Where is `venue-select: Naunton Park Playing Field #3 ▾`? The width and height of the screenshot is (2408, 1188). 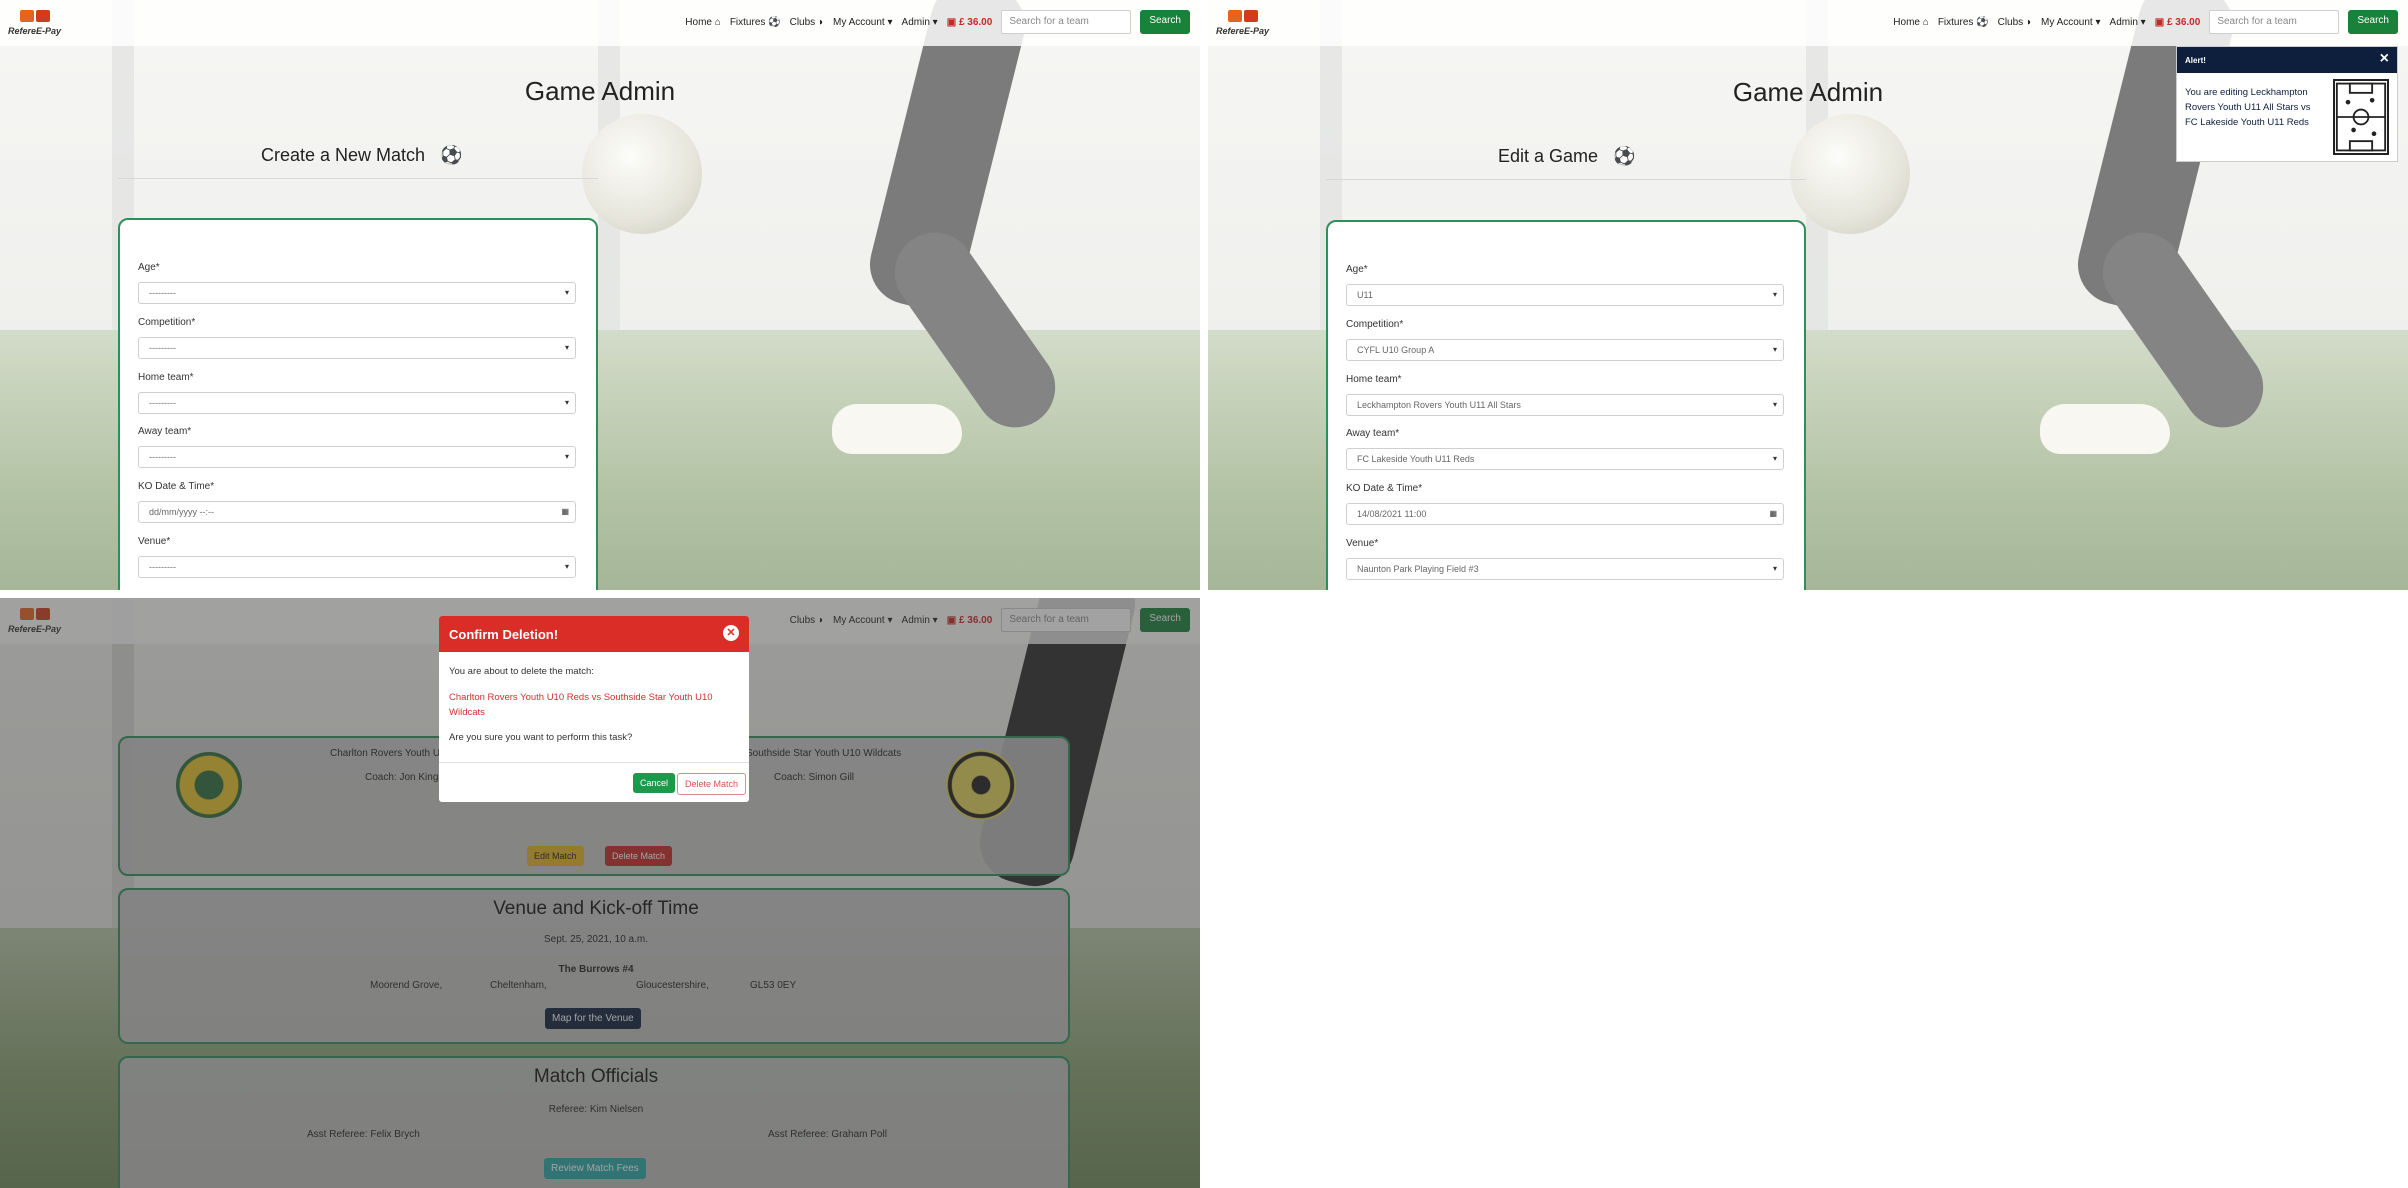
venue-select: Naunton Park Playing Field #3 ▾ is located at coordinates (1565, 569).